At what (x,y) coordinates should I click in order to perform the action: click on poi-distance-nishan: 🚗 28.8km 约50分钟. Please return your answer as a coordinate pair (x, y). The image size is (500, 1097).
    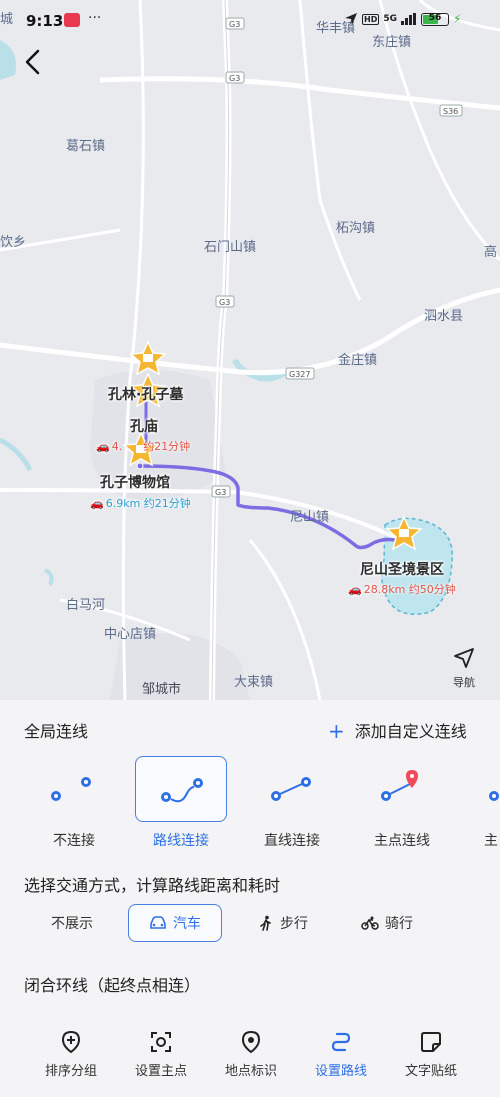
    Looking at the image, I should click on (402, 589).